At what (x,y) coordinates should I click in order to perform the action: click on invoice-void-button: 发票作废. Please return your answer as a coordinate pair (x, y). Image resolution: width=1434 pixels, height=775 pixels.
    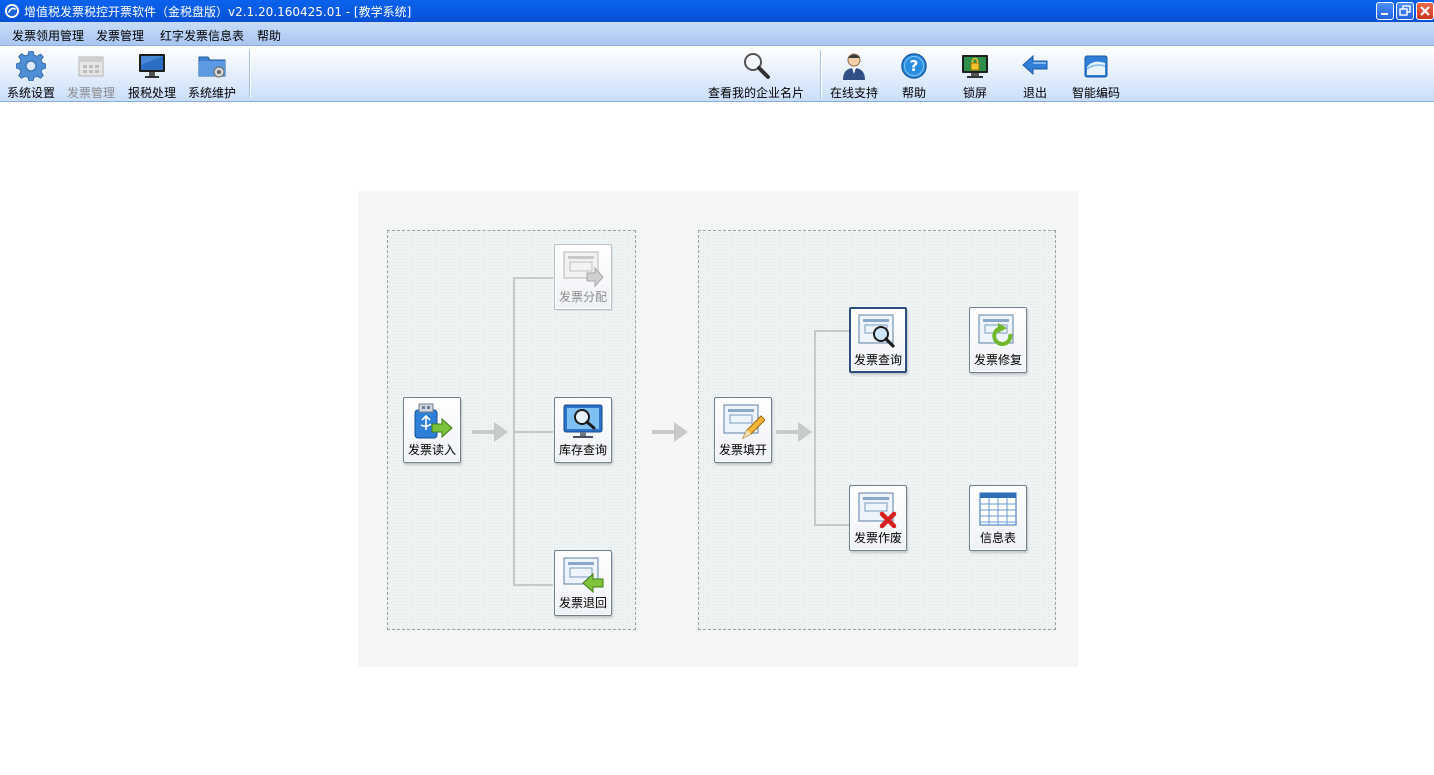
    Looking at the image, I should click on (878, 518).